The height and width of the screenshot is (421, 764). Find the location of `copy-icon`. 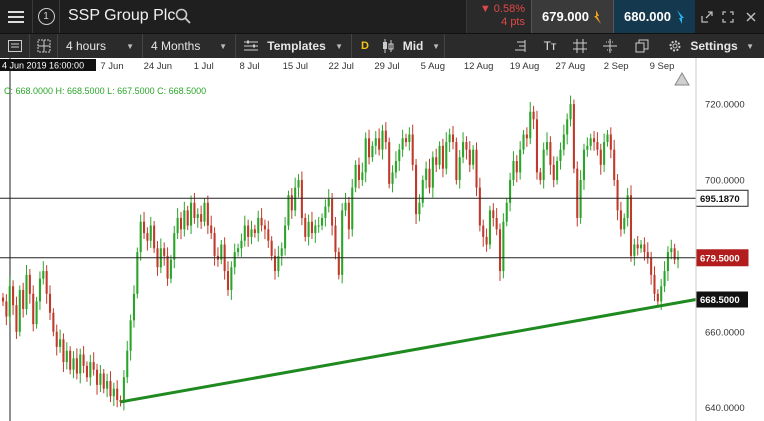

copy-icon is located at coordinates (642, 46).